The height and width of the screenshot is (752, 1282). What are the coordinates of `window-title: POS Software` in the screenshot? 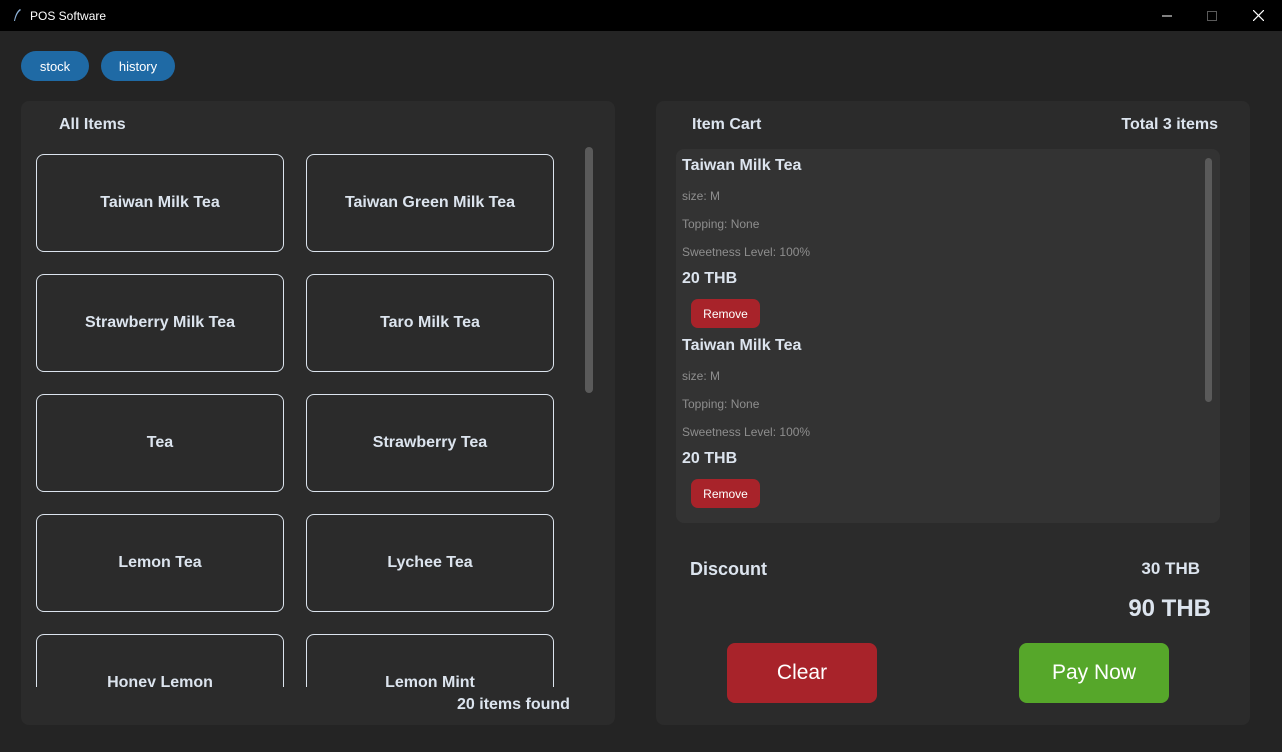 It's located at (68, 16).